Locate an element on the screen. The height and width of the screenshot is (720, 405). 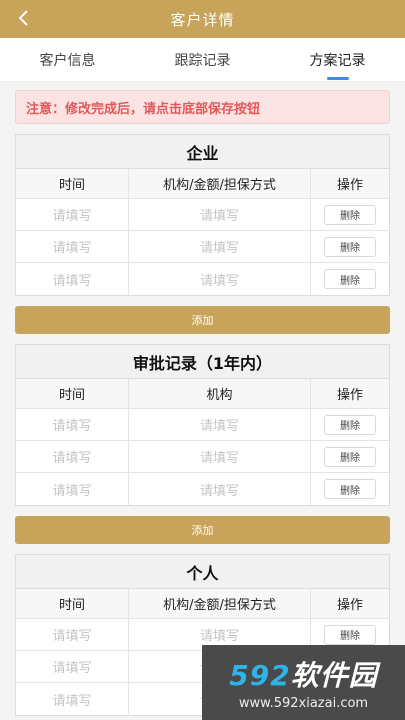
top-bar: 客户详情 is located at coordinates (202, 19).